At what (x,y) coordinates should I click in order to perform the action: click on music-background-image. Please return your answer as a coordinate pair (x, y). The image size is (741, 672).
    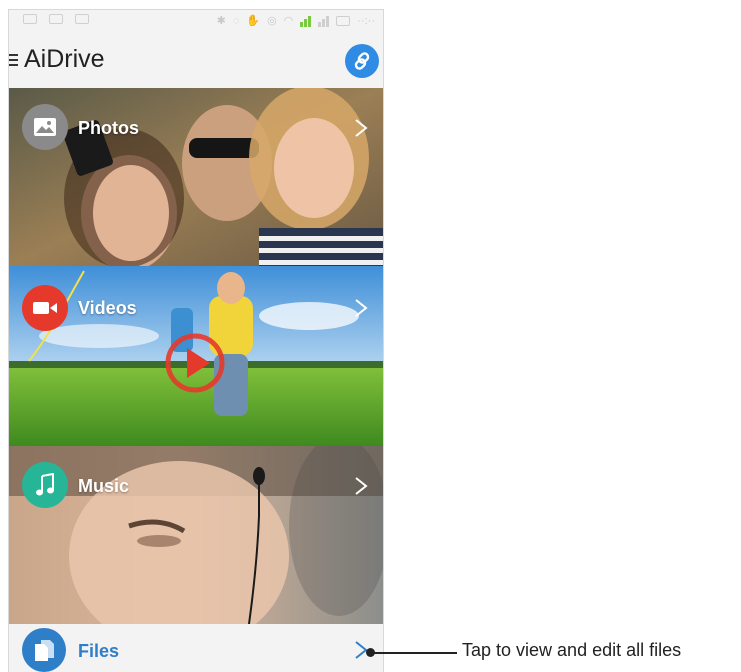
    Looking at the image, I should click on (196, 535).